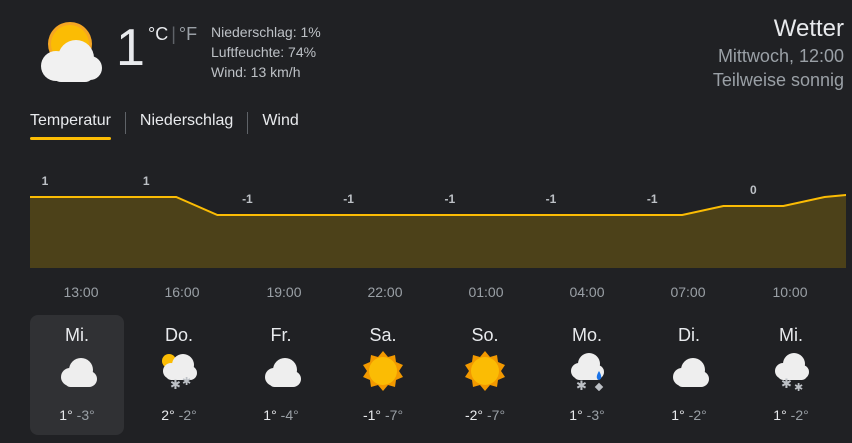 The height and width of the screenshot is (443, 852). Describe the element at coordinates (256, 72) in the screenshot. I see `wind-text: Wind: 13 km/h` at that location.